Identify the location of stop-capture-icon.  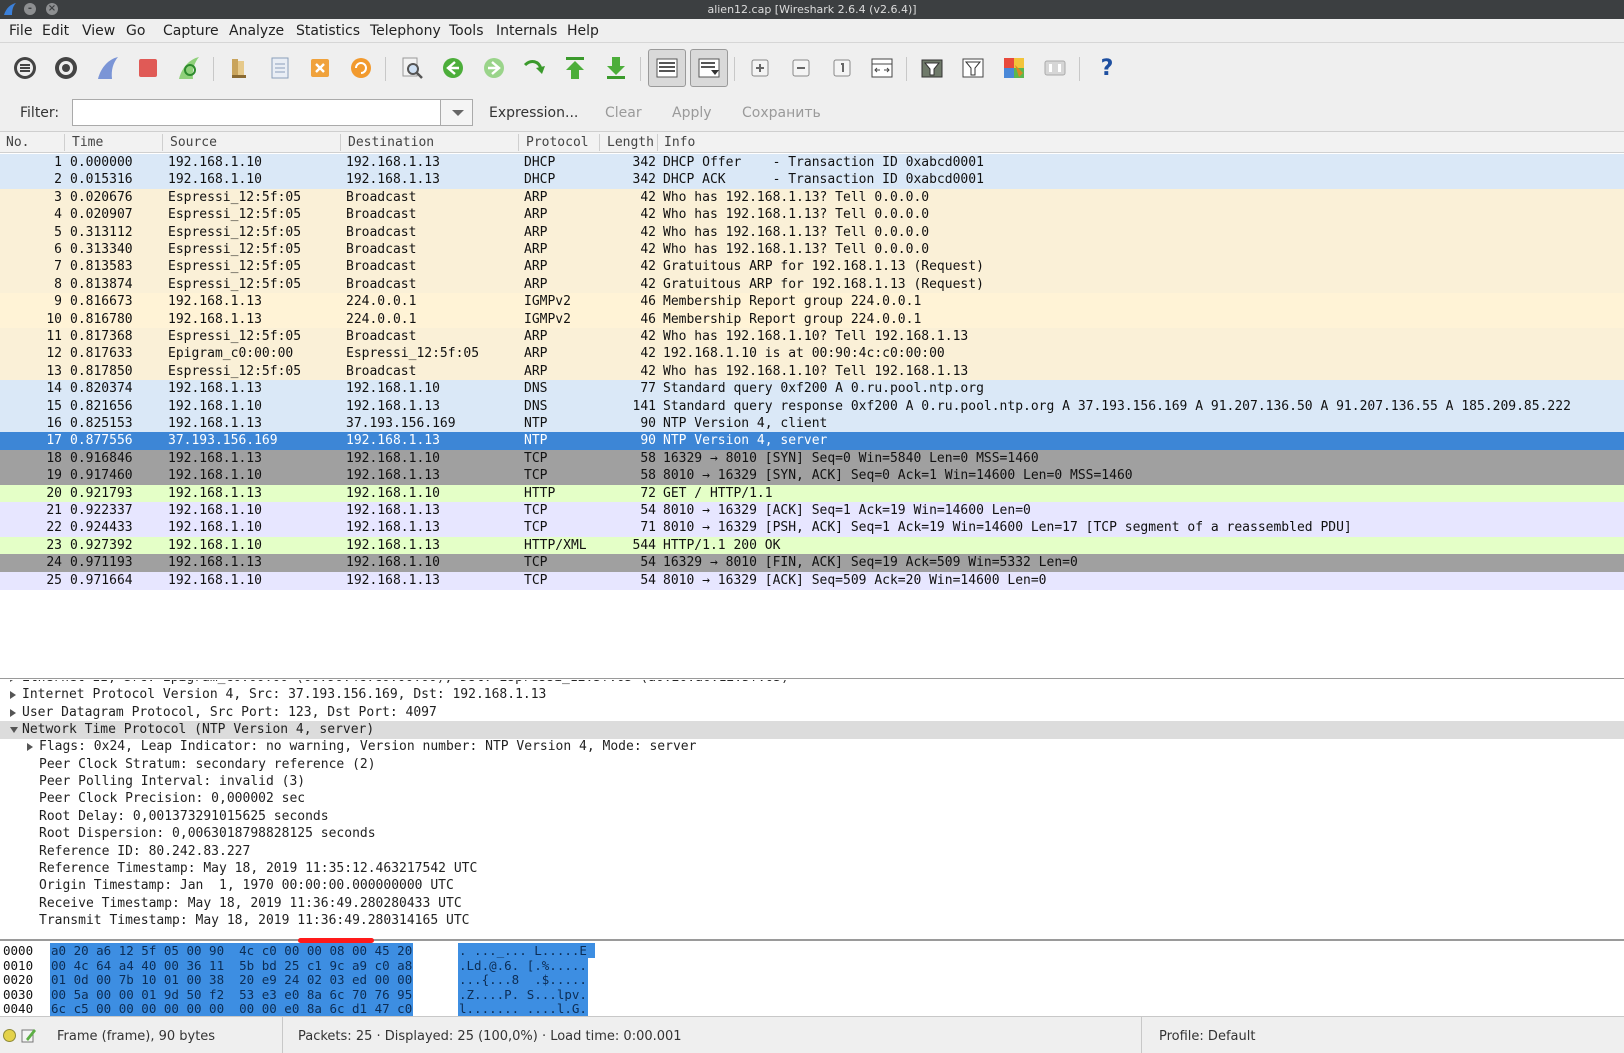
(148, 68).